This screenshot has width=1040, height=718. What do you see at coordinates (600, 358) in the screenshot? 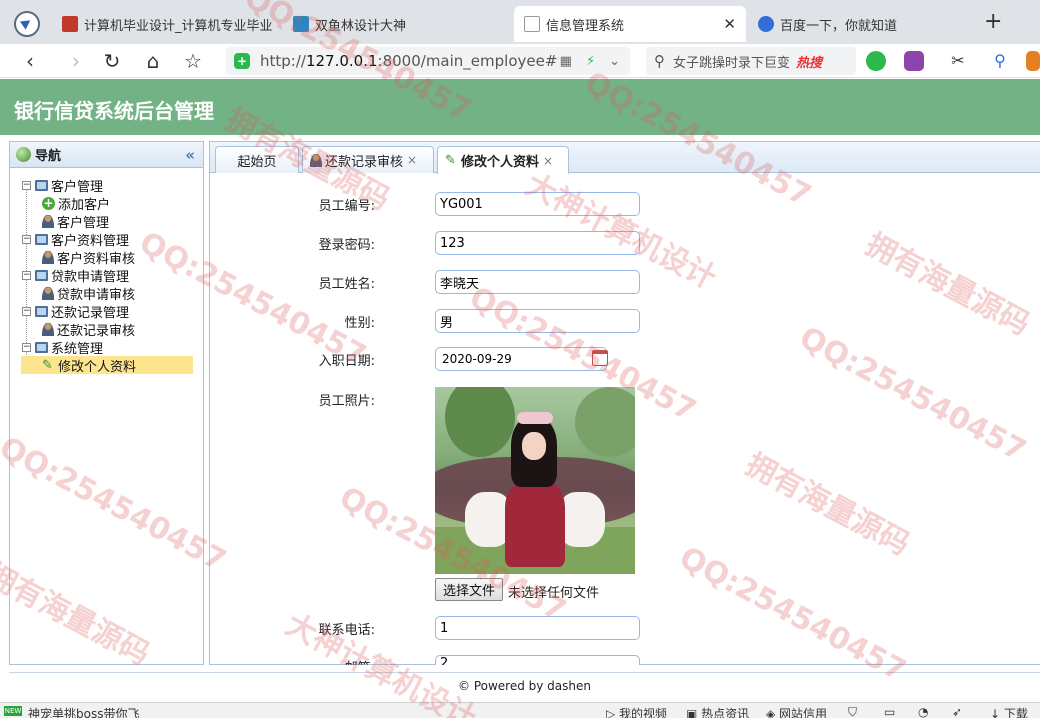
I see `calendar-icon` at bounding box center [600, 358].